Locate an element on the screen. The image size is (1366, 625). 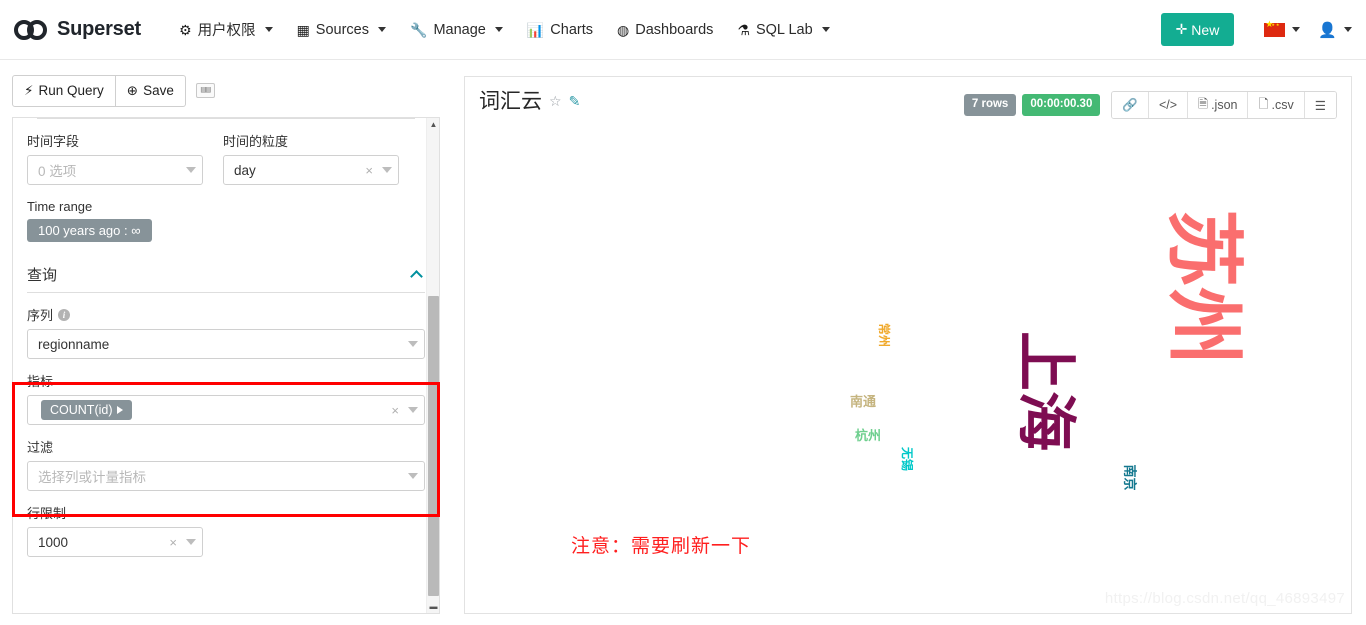
time-field-group: 时间字段 0 选项 is located at coordinates (115, 152).